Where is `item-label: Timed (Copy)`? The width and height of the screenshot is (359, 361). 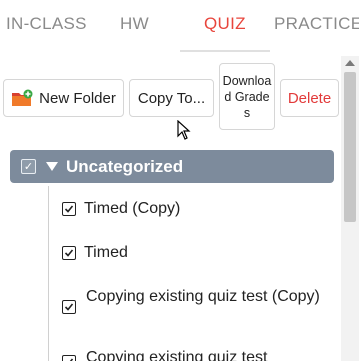
item-label: Timed (Copy) is located at coordinates (132, 208).